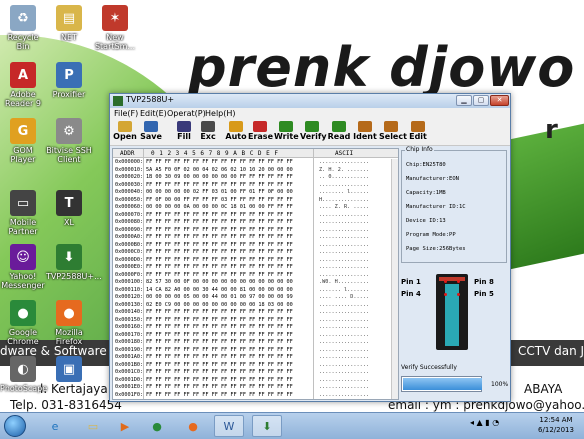  What do you see at coordinates (23, 323) in the screenshot?
I see `desktop-icon: ● Google Chrome` at bounding box center [23, 323].